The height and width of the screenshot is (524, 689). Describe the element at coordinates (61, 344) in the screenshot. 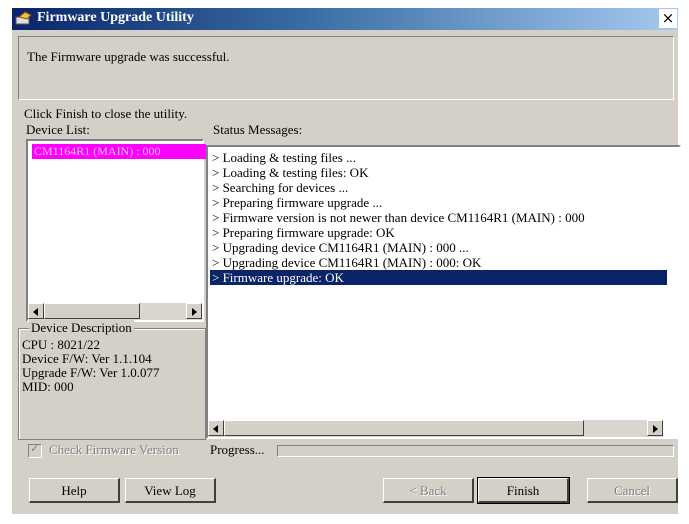

I see `cpu-info: CPU : 8021/22` at that location.